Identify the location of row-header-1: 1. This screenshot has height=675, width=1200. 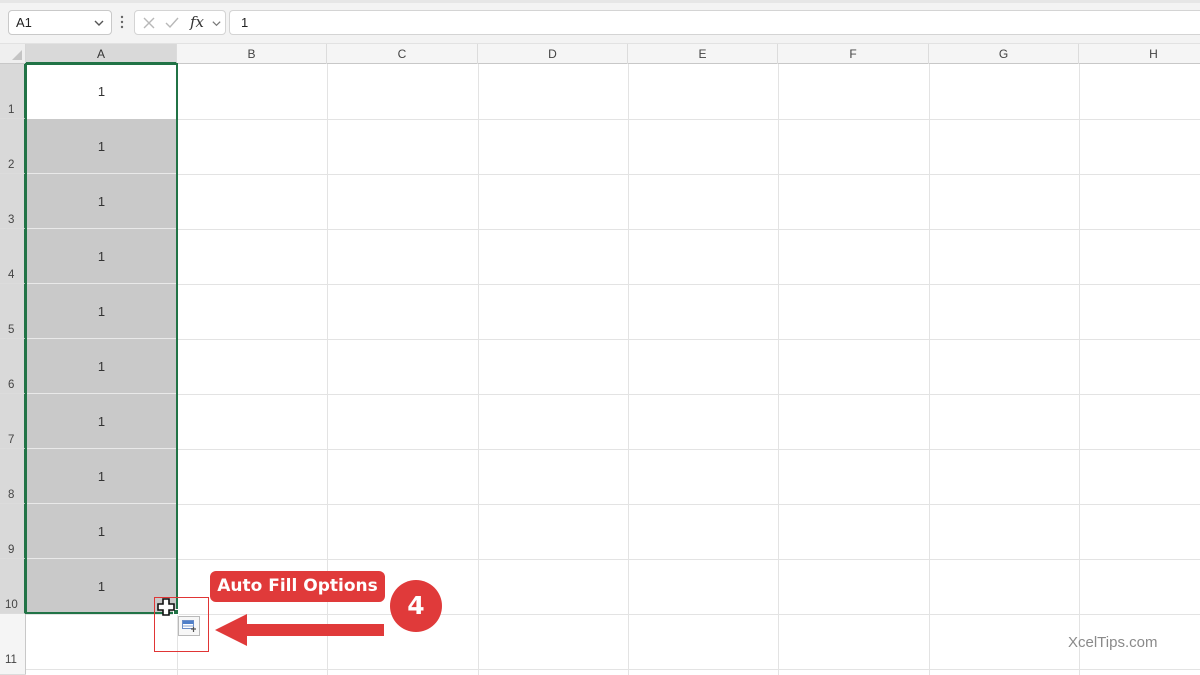
(13, 91).